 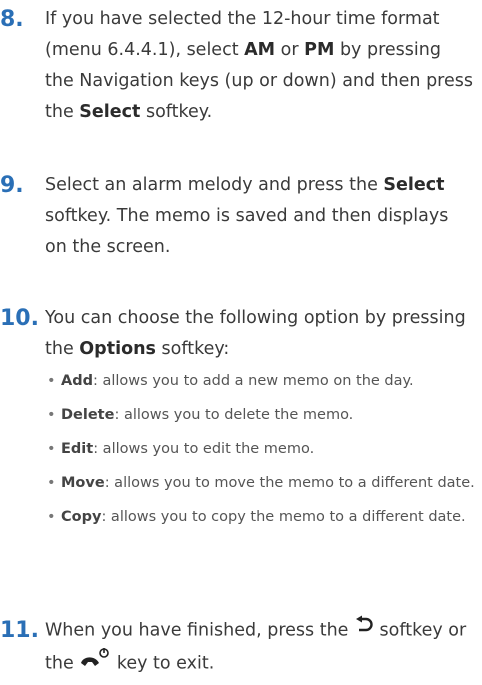 What do you see at coordinates (214, 185) in the screenshot?
I see `text: Select an alarm melody and press the` at bounding box center [214, 185].